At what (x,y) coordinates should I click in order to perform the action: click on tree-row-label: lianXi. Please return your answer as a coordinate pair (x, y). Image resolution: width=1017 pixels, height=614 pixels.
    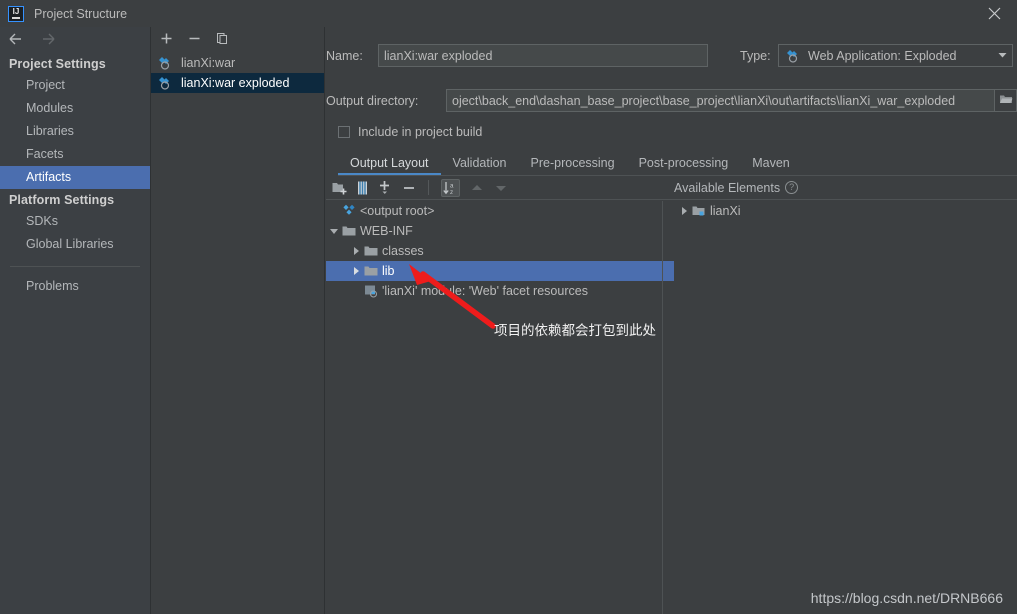
    Looking at the image, I should click on (725, 211).